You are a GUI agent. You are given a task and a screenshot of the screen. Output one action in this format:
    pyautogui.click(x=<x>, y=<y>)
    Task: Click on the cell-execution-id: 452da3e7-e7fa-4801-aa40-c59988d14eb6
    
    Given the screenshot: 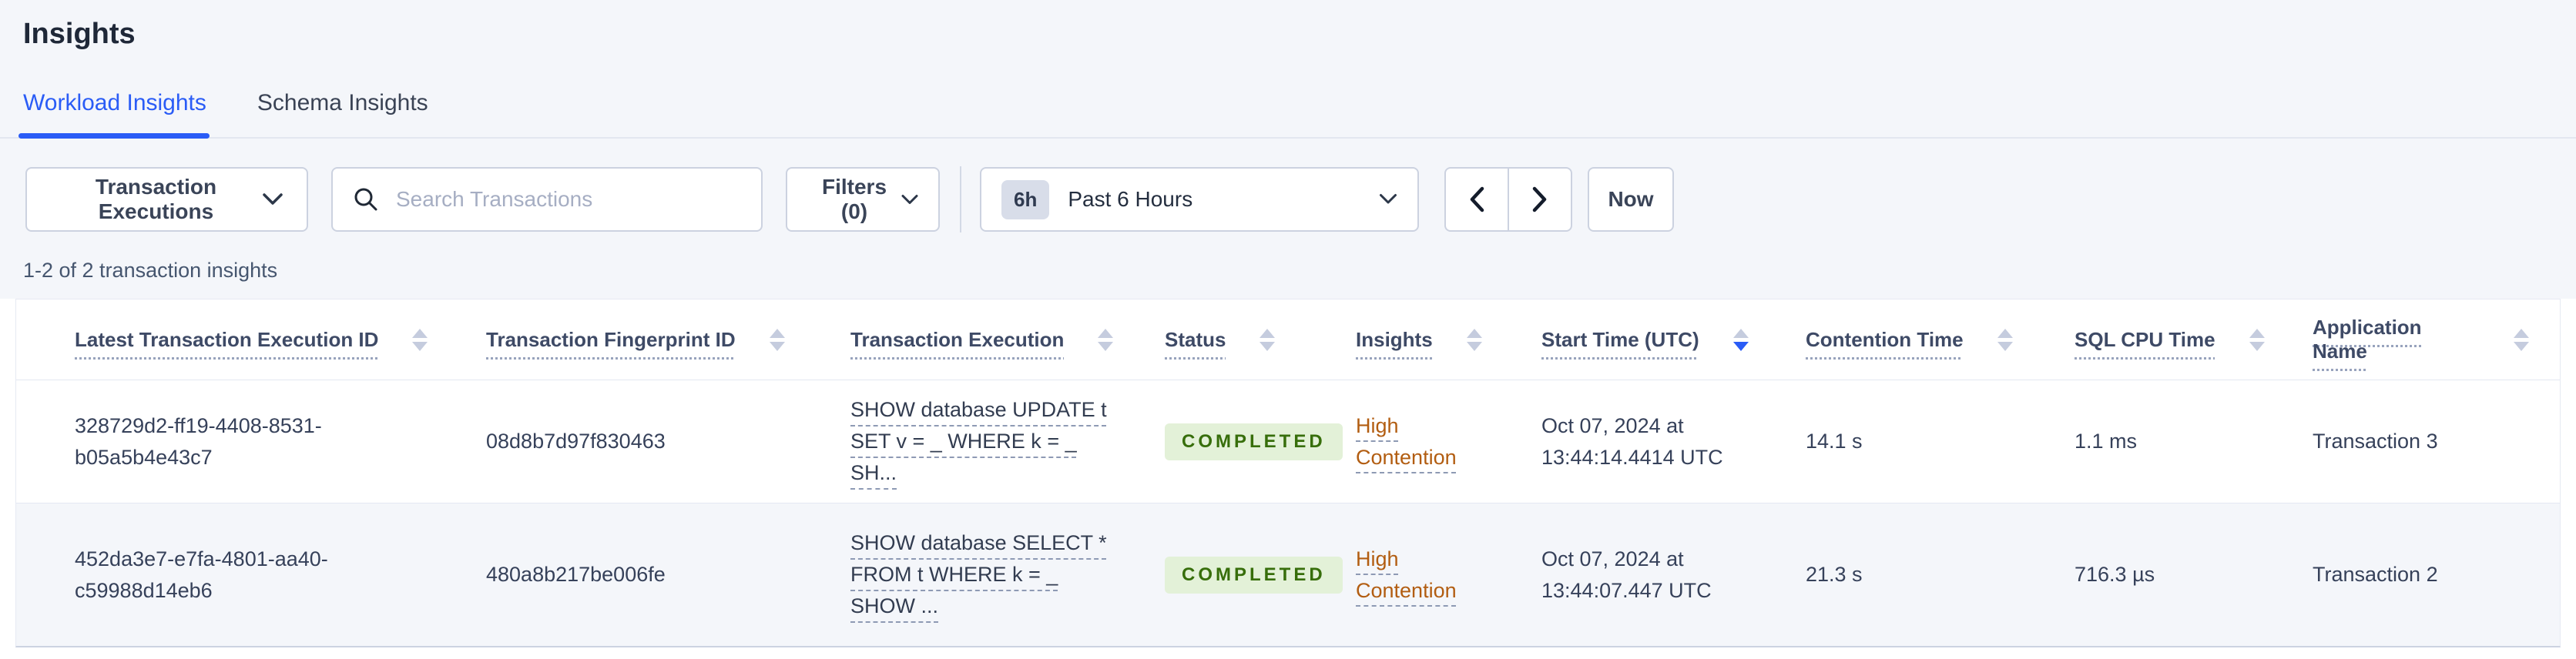 What is the action you would take?
    pyautogui.click(x=201, y=574)
    